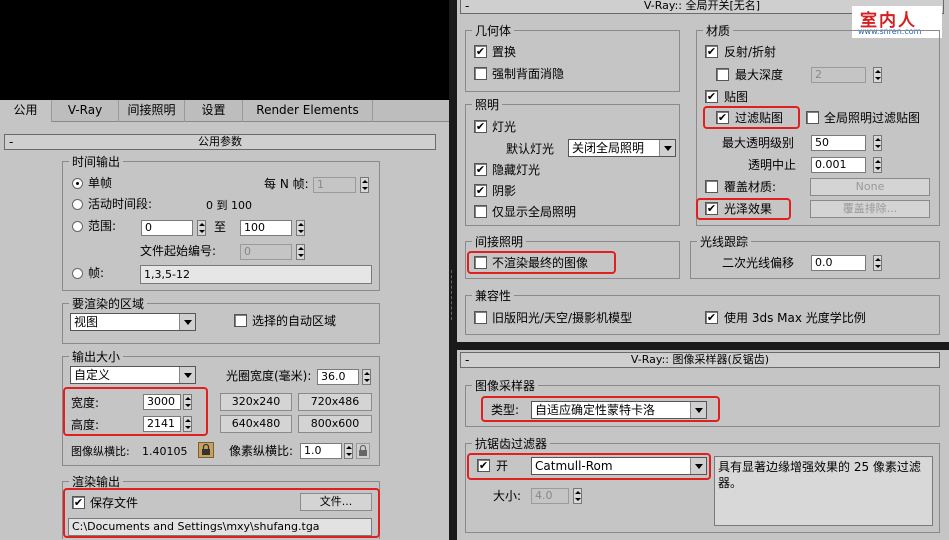  What do you see at coordinates (187, 402) in the screenshot?
I see `width-spinner` at bounding box center [187, 402].